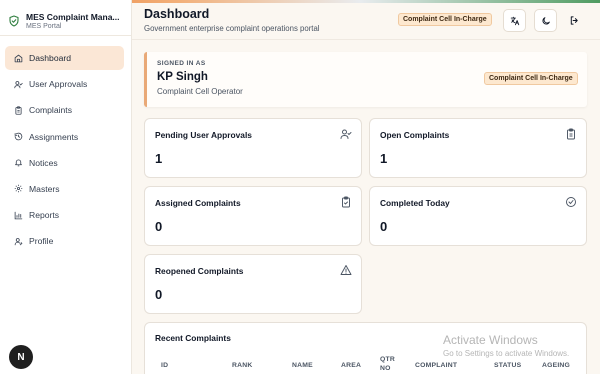  Describe the element at coordinates (302, 365) in the screenshot. I see `column-header-name: NAME` at that location.